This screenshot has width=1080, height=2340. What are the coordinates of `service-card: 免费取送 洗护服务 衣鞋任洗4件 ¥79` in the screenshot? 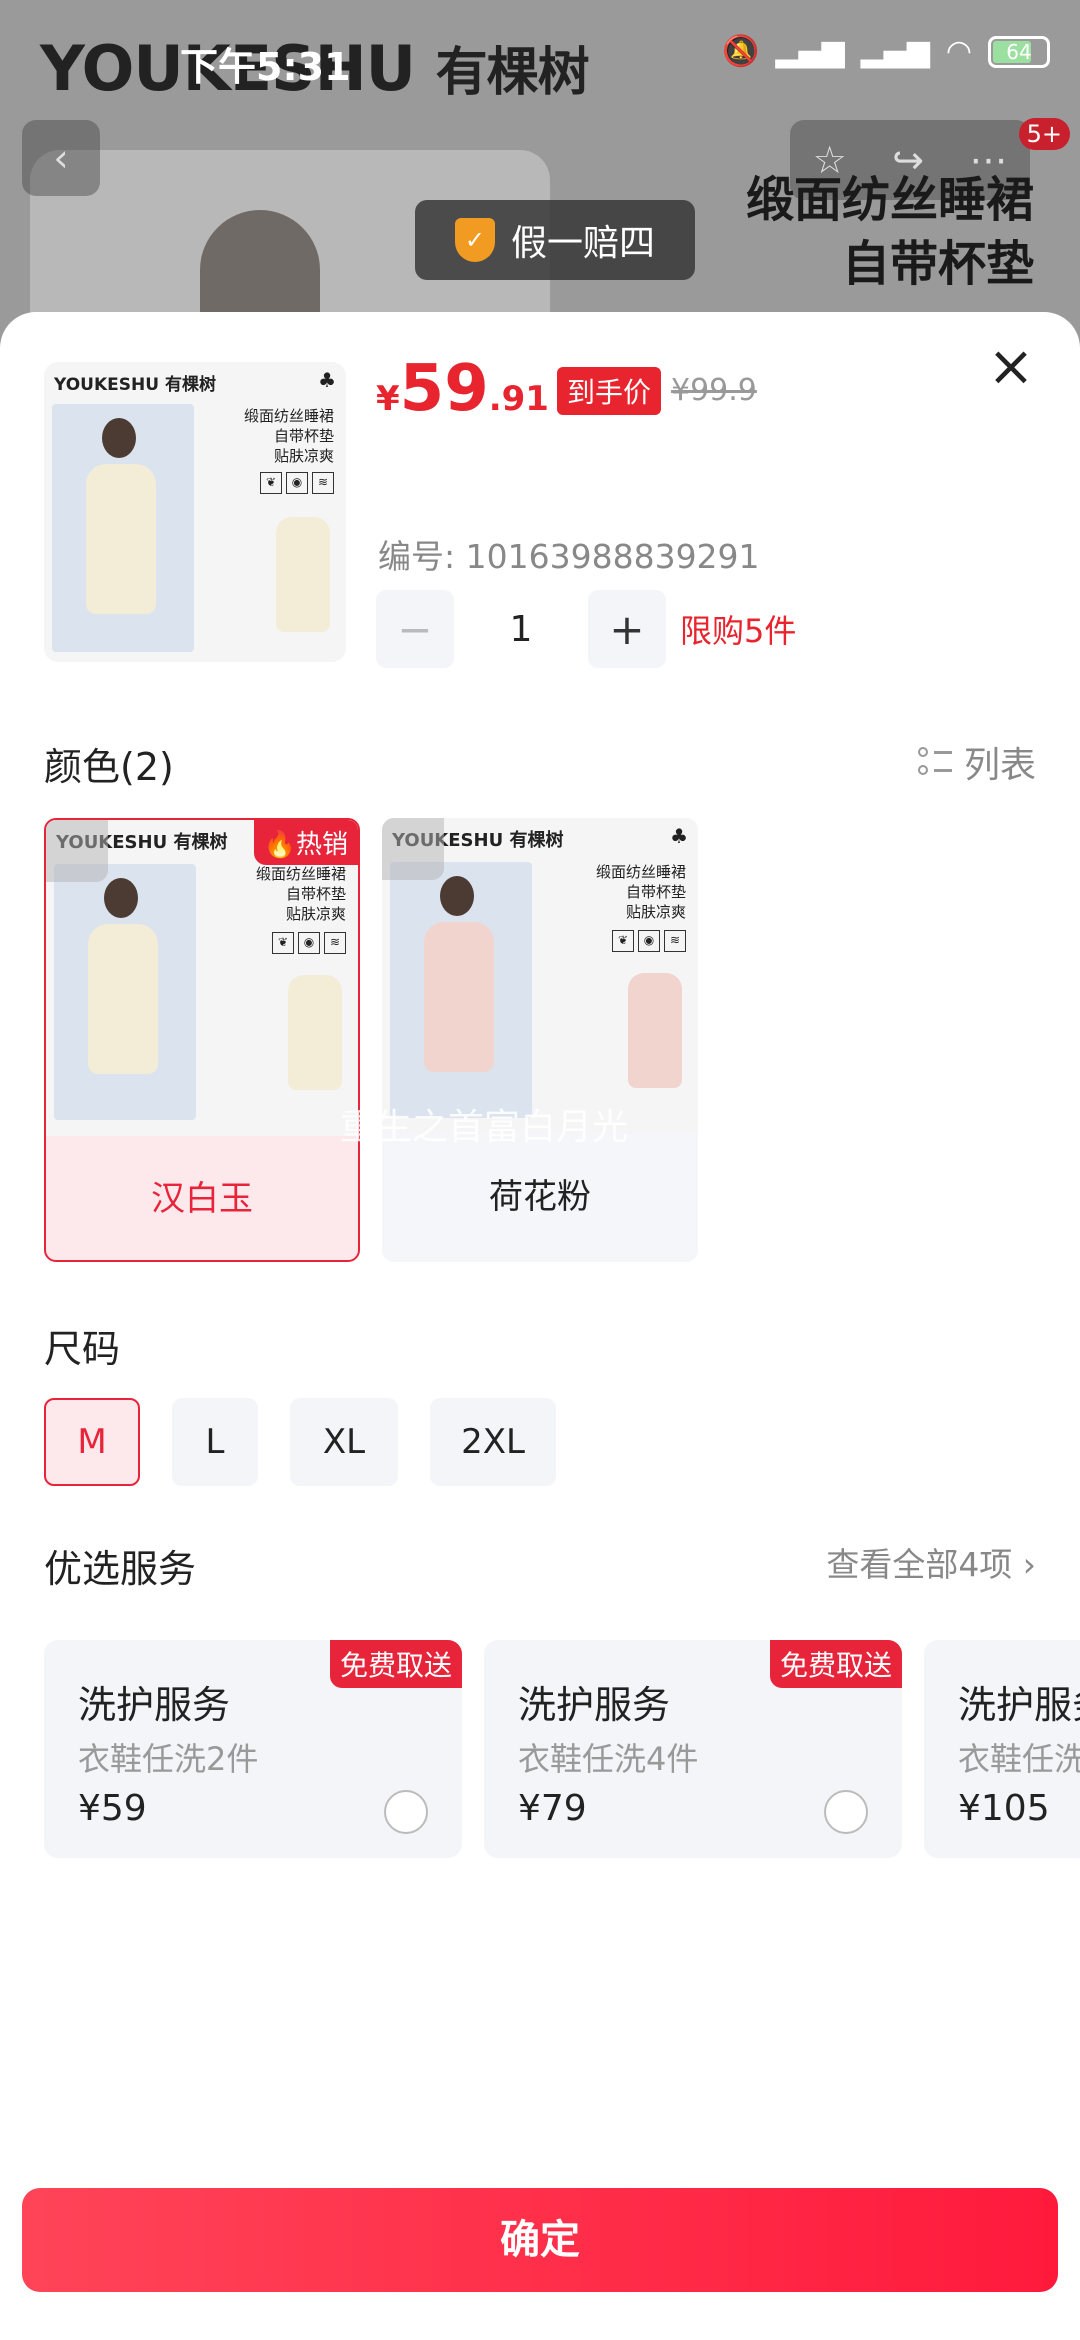 It's located at (693, 1749).